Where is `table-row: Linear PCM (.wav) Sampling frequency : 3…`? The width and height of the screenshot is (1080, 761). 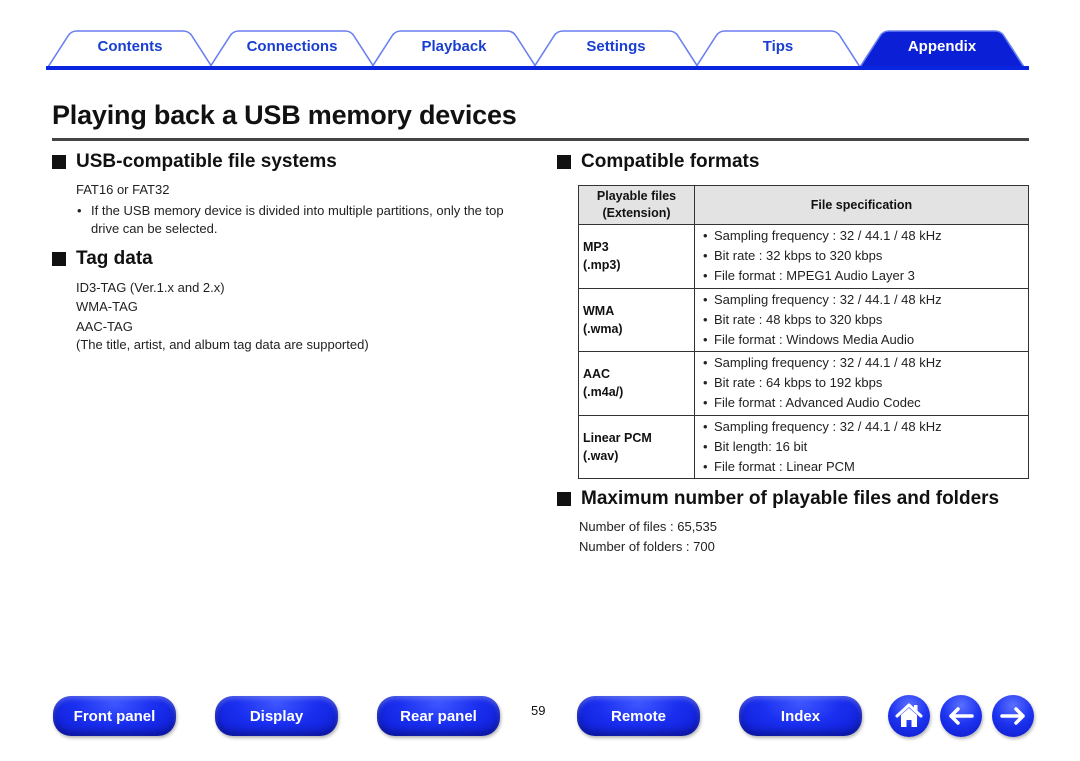
table-row: Linear PCM (.wav) Sampling frequency : 3… is located at coordinates (803, 446).